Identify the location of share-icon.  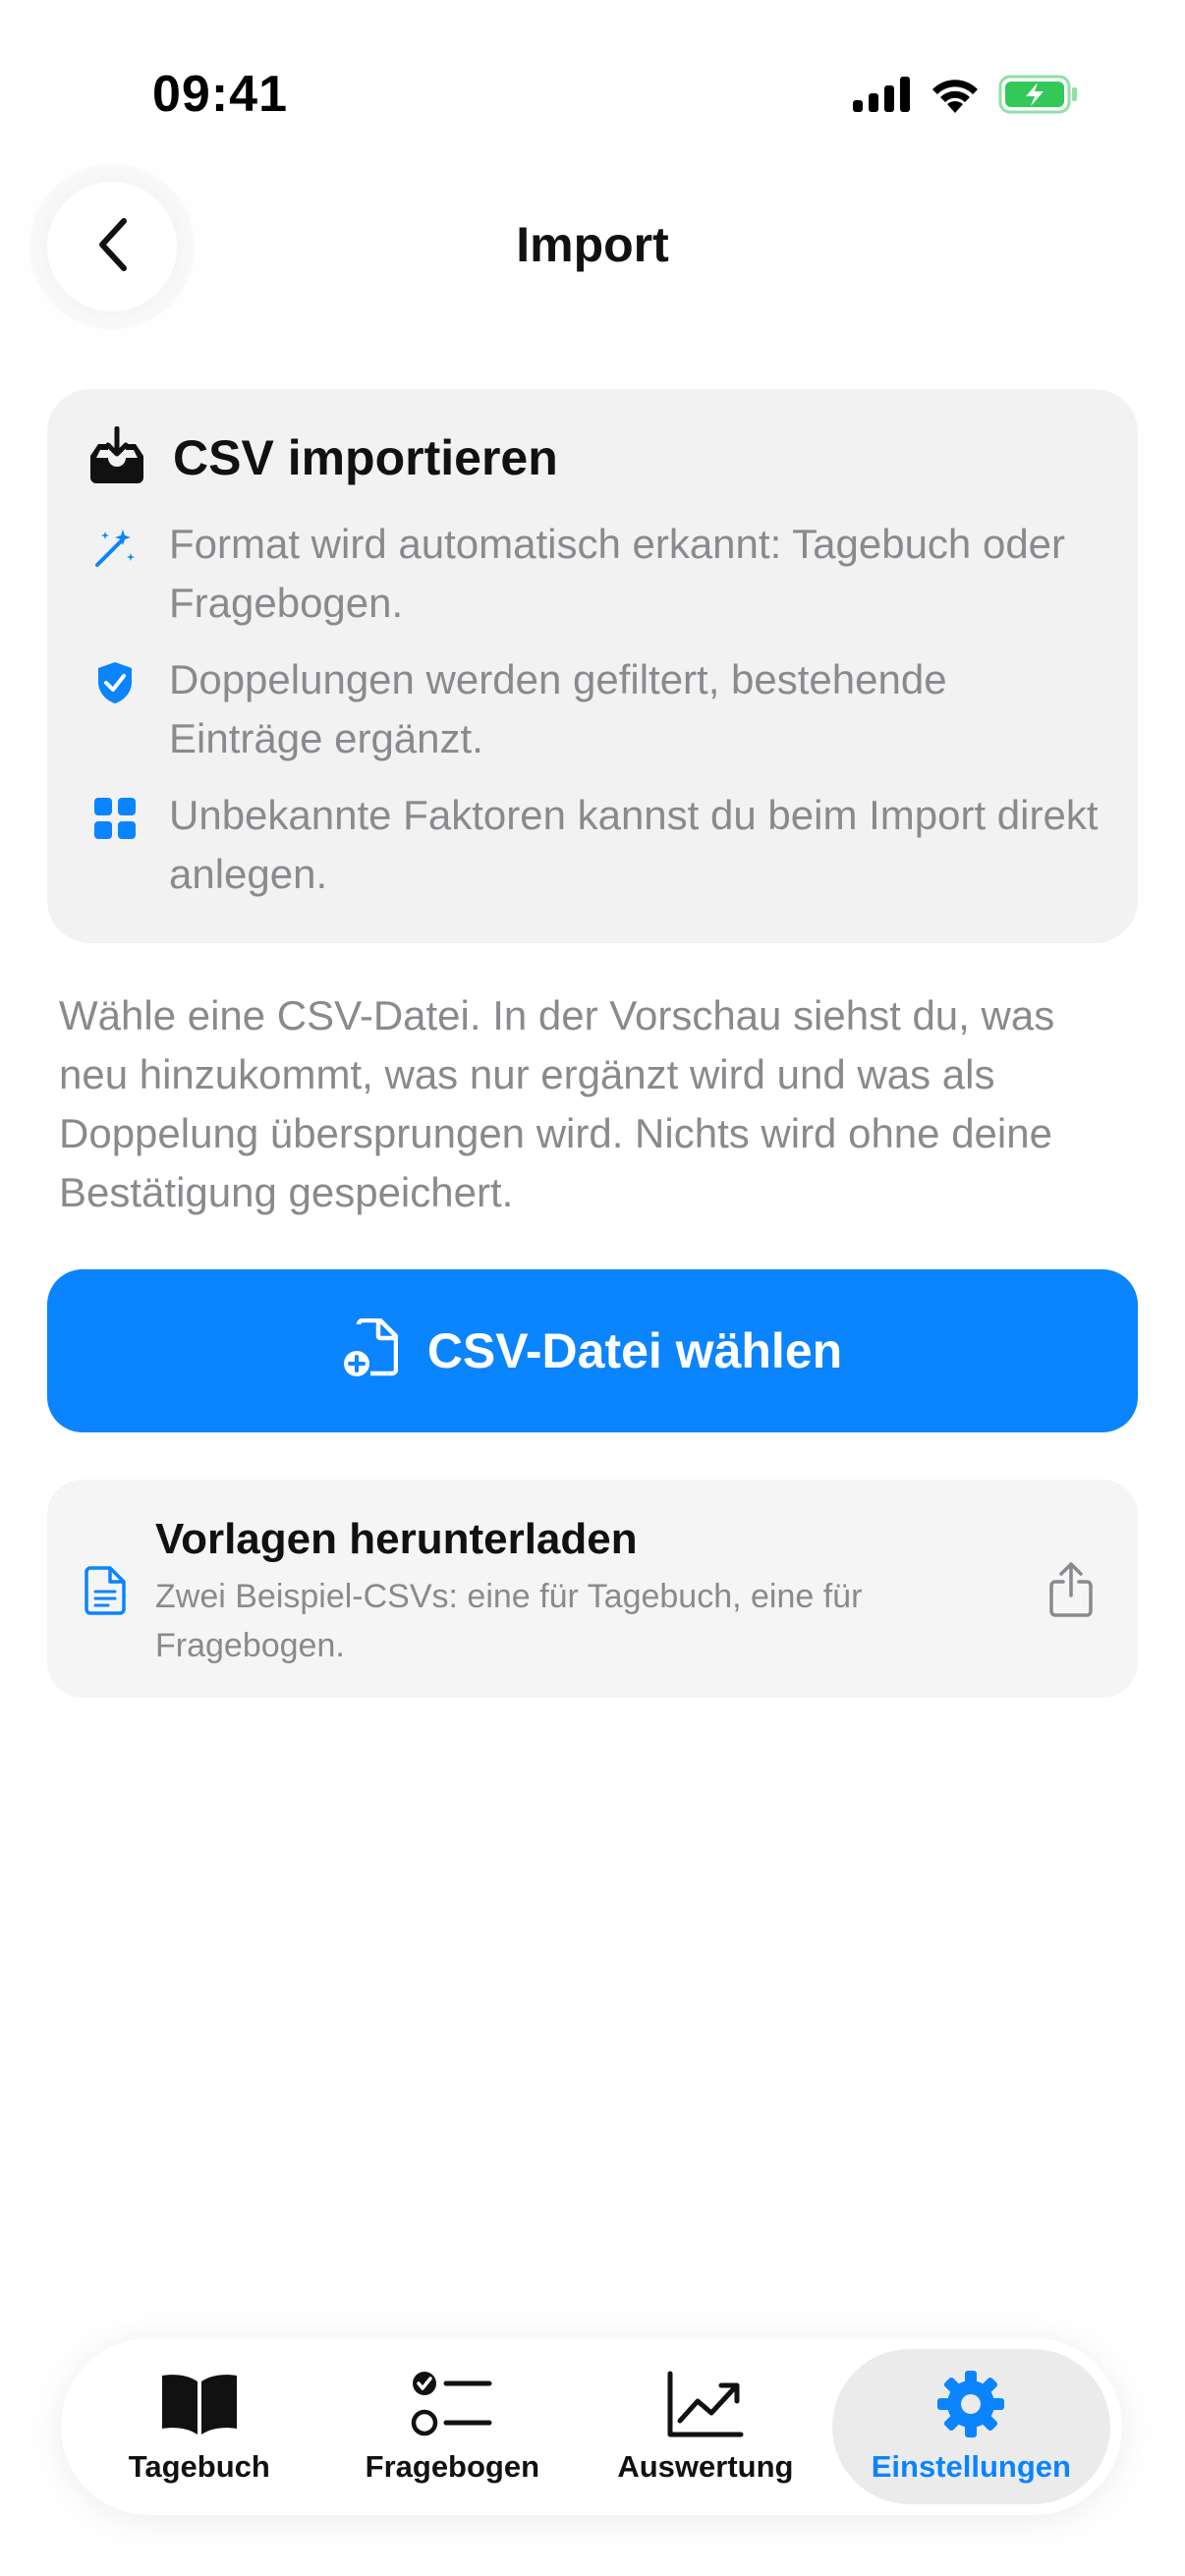
(1071, 1589).